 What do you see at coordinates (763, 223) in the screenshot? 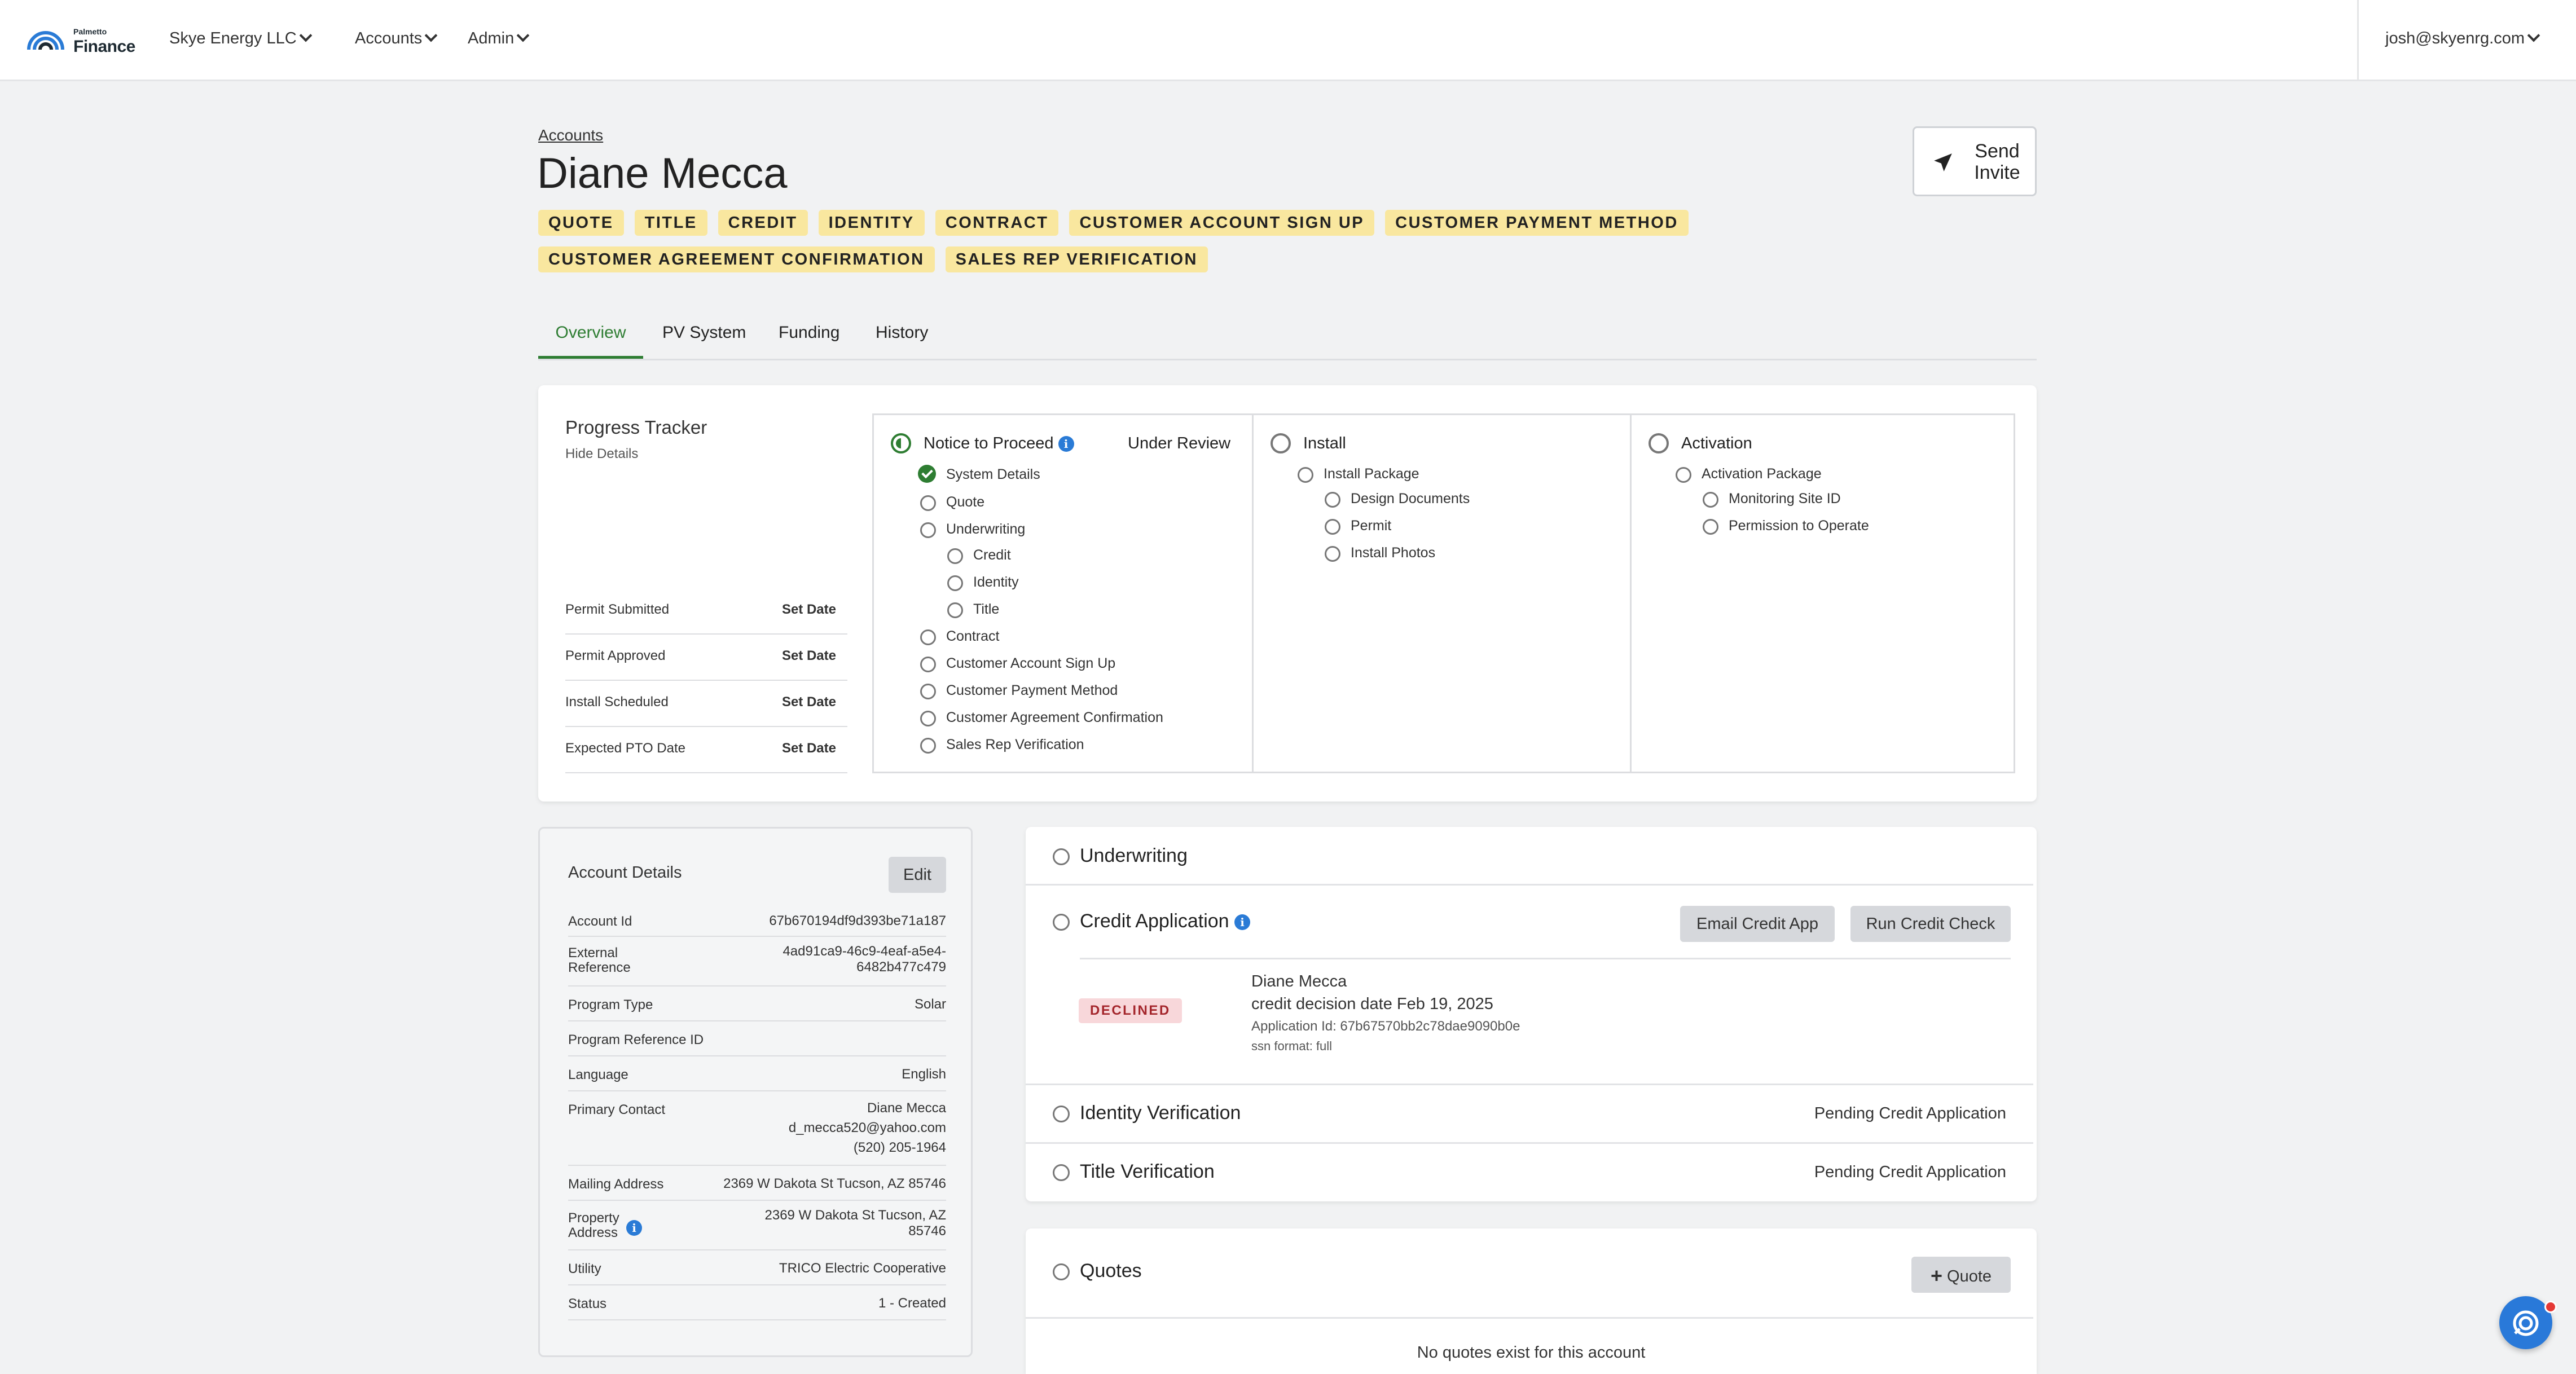
I see `status-tag: CREDIT` at bounding box center [763, 223].